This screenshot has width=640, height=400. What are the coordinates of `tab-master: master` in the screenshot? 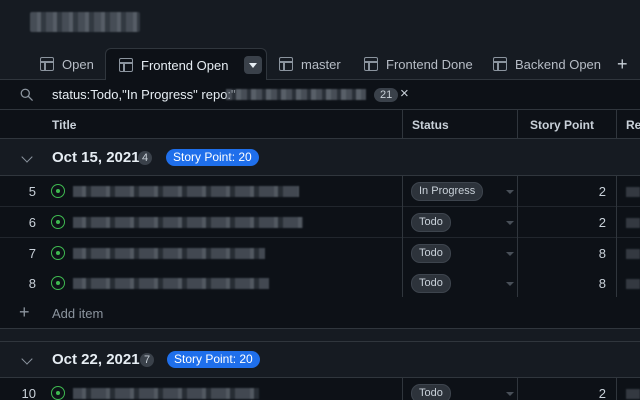 It's located at (310, 64).